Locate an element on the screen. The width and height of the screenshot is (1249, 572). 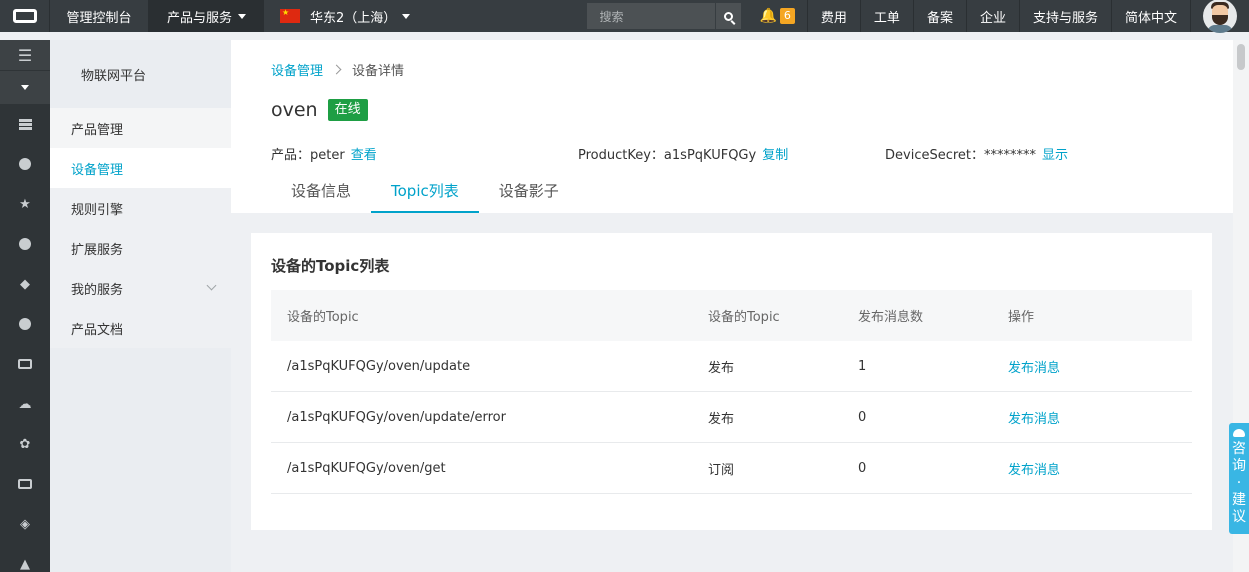
user-menu is located at coordinates (1220, 16).